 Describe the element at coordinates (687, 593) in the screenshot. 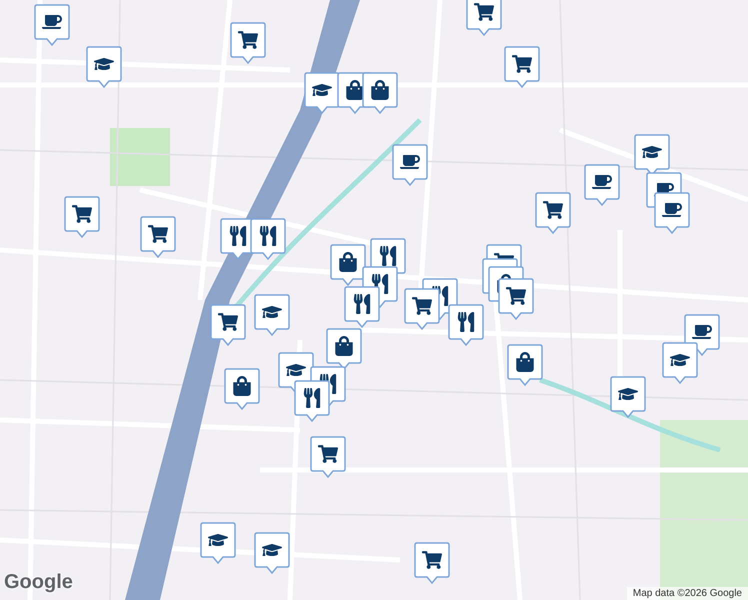

I see `map-attribution: Map data ©2026 Google` at that location.